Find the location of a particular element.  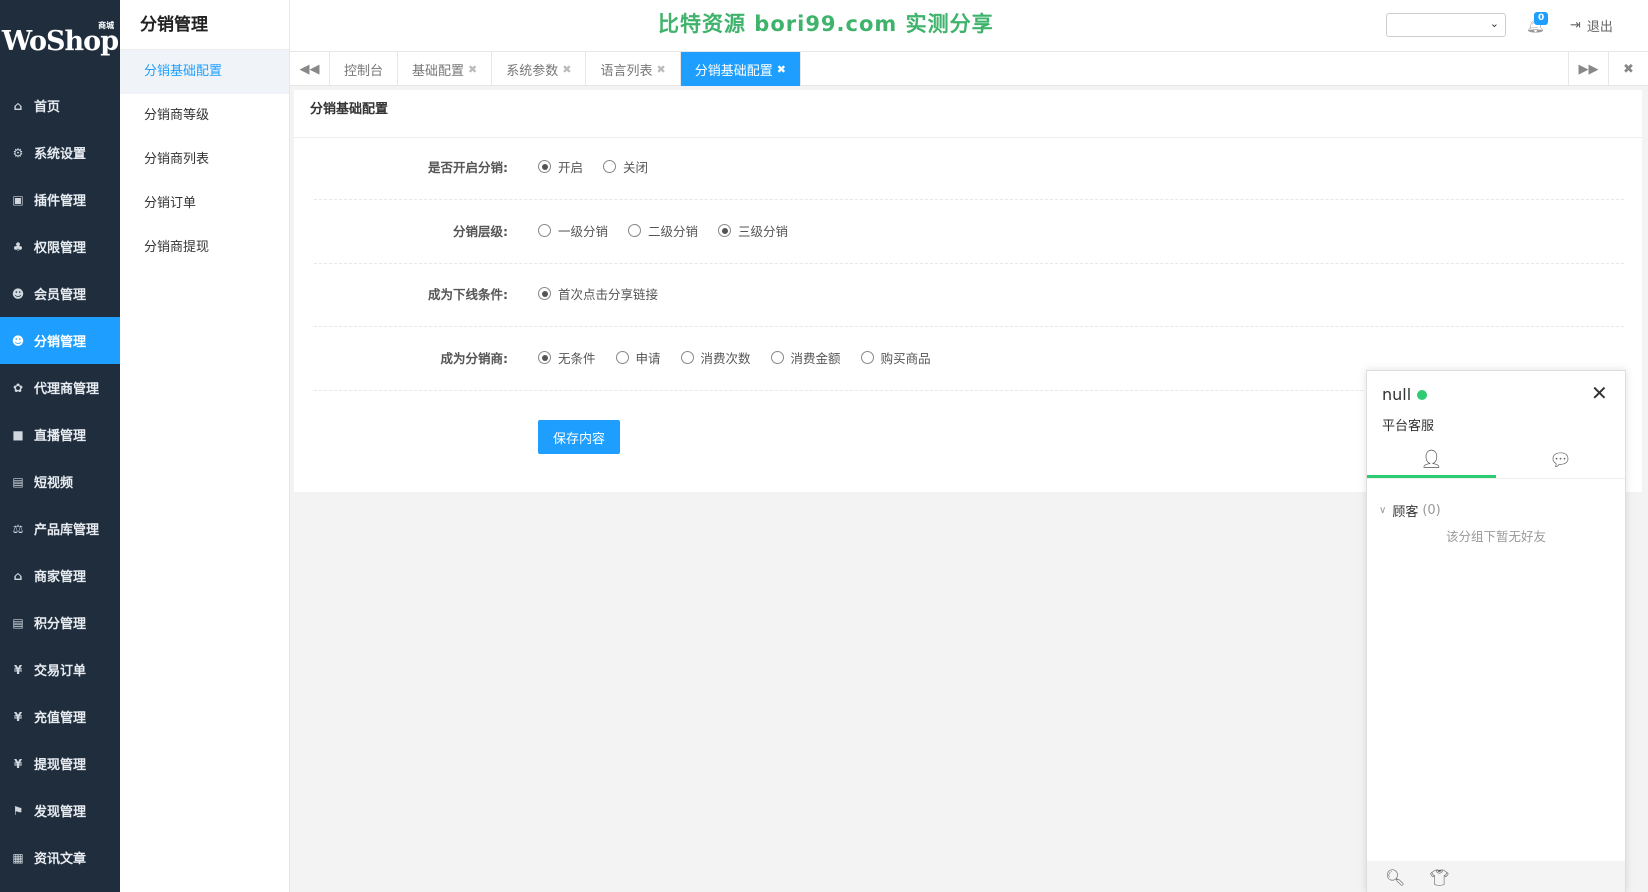

sidebar-item-label: 插件管理 is located at coordinates (60, 201).